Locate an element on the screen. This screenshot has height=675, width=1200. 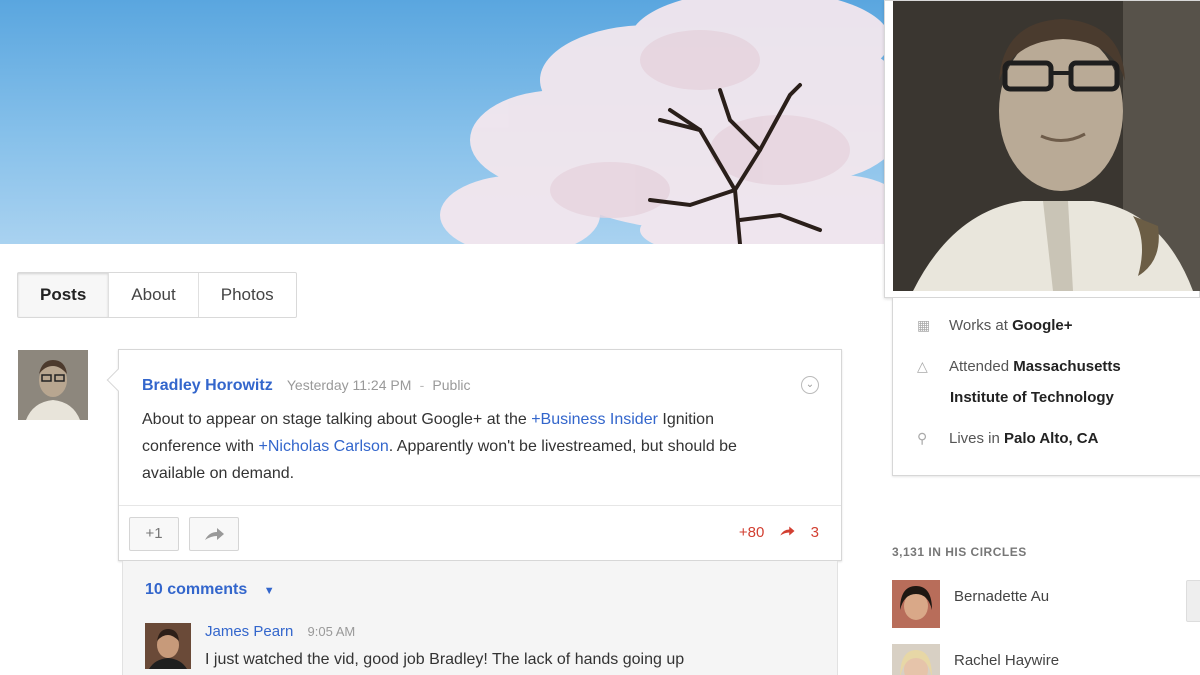
school-prefix: Attended is located at coordinates (981, 366).